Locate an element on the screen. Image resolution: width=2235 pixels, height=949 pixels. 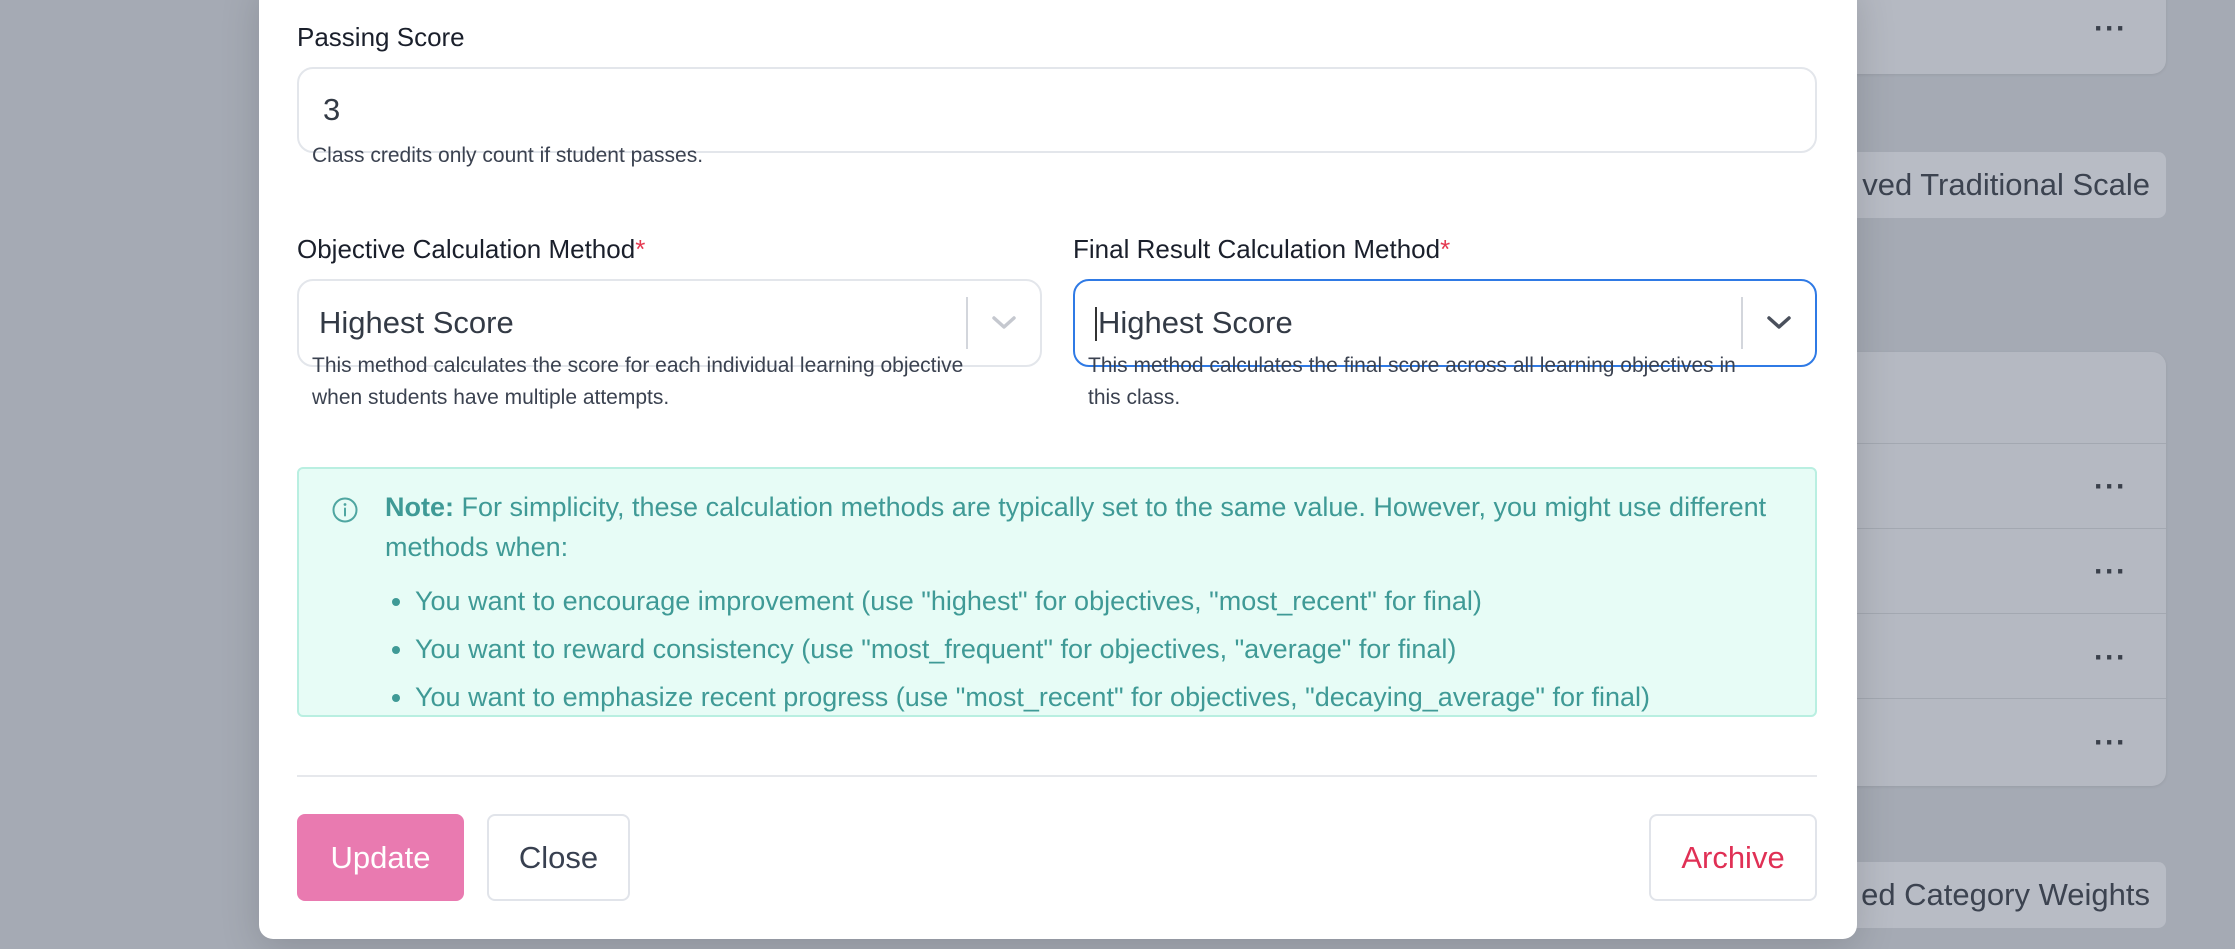
final-method-value: Highest Score is located at coordinates (1195, 322).